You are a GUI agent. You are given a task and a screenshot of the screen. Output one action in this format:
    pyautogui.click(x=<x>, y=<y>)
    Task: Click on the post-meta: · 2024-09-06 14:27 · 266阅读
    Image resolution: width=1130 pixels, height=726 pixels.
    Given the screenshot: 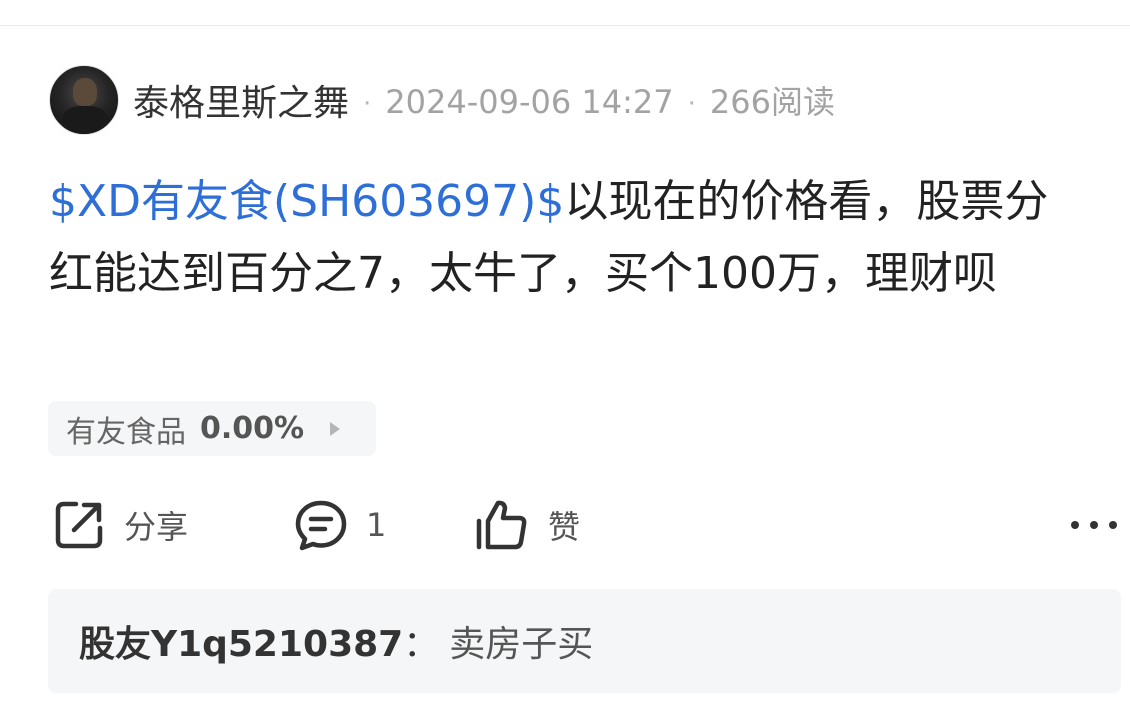 What is the action you would take?
    pyautogui.click(x=592, y=100)
    